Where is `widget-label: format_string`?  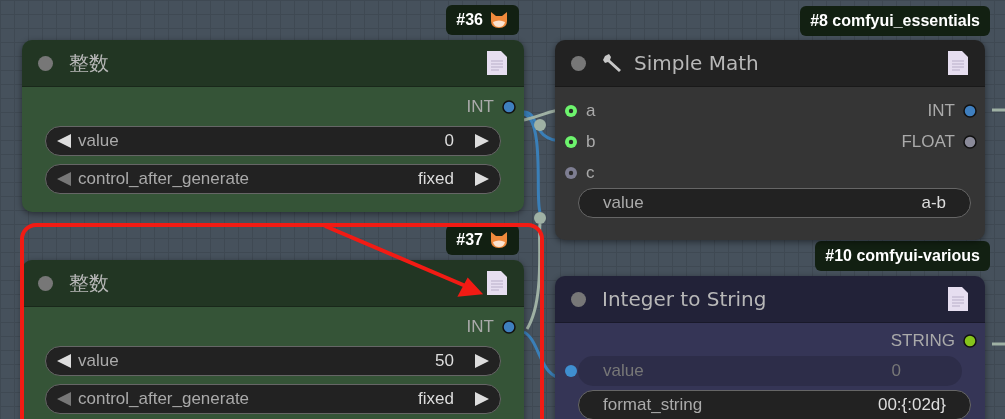 widget-label: format_string is located at coordinates (653, 405).